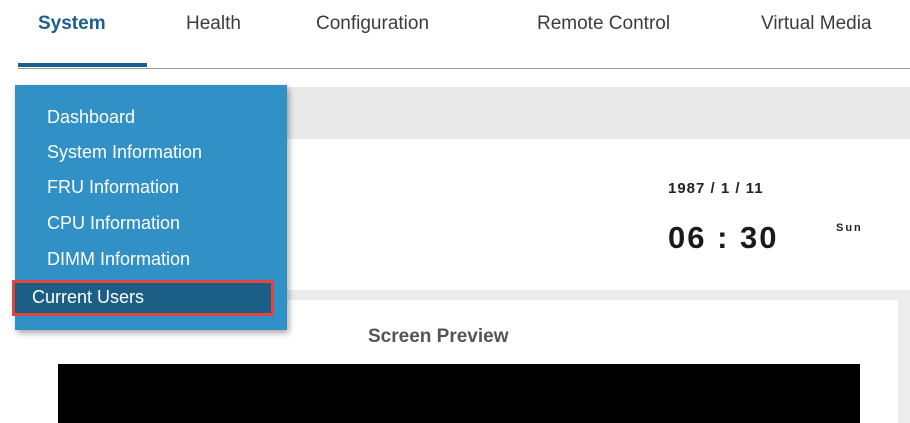 The height and width of the screenshot is (423, 910). I want to click on menu-item-fru-information: FRU Information, so click(113, 187).